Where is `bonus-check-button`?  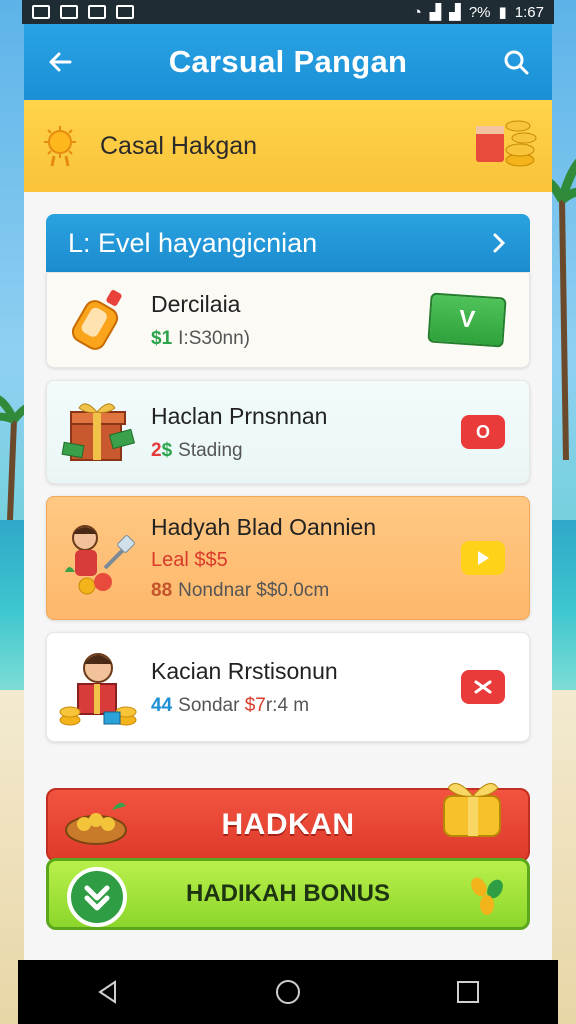
bonus-check-button is located at coordinates (97, 897).